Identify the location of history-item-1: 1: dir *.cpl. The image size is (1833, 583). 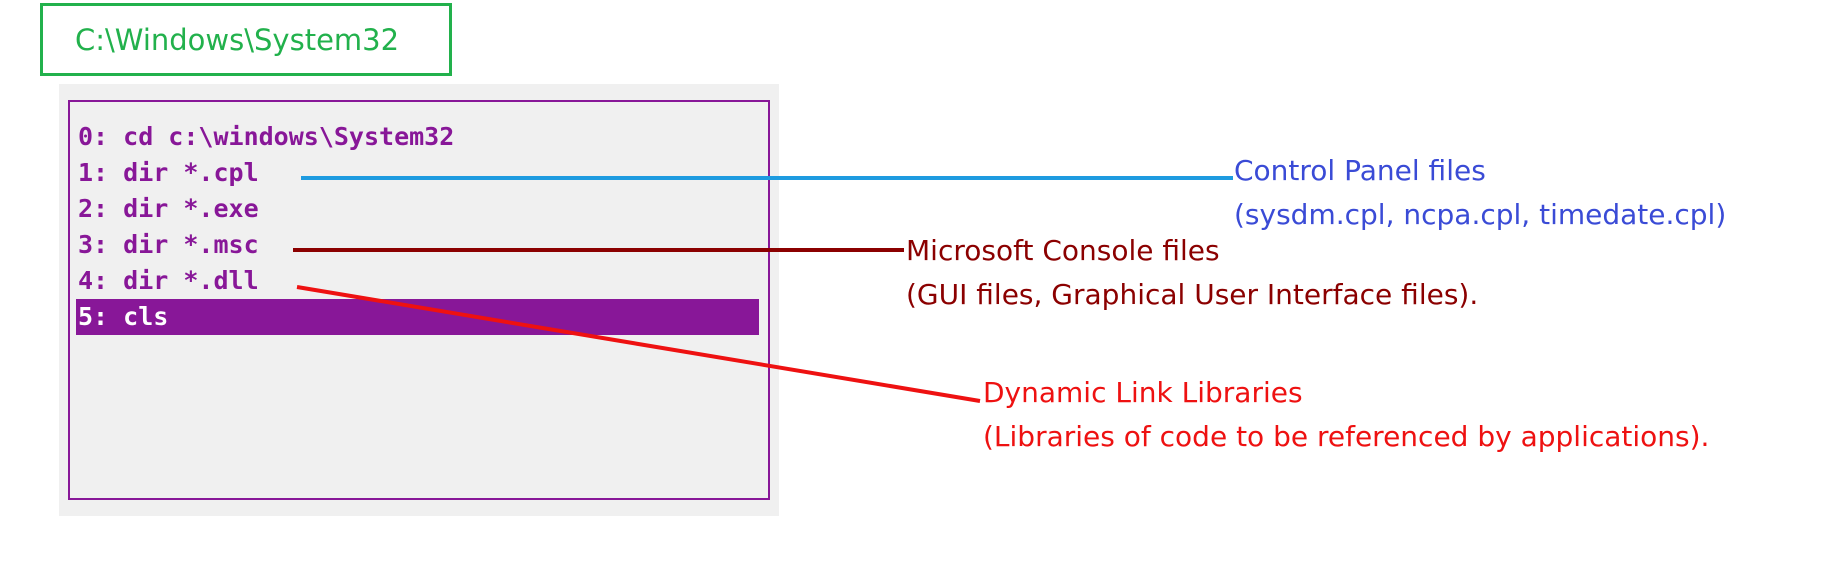
(417, 173).